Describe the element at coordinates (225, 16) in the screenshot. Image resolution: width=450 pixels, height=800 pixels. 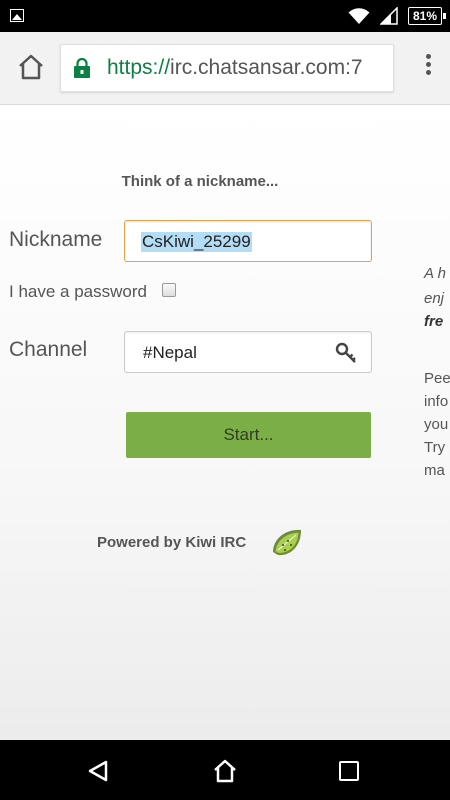
I see `status-bar: 81%` at that location.